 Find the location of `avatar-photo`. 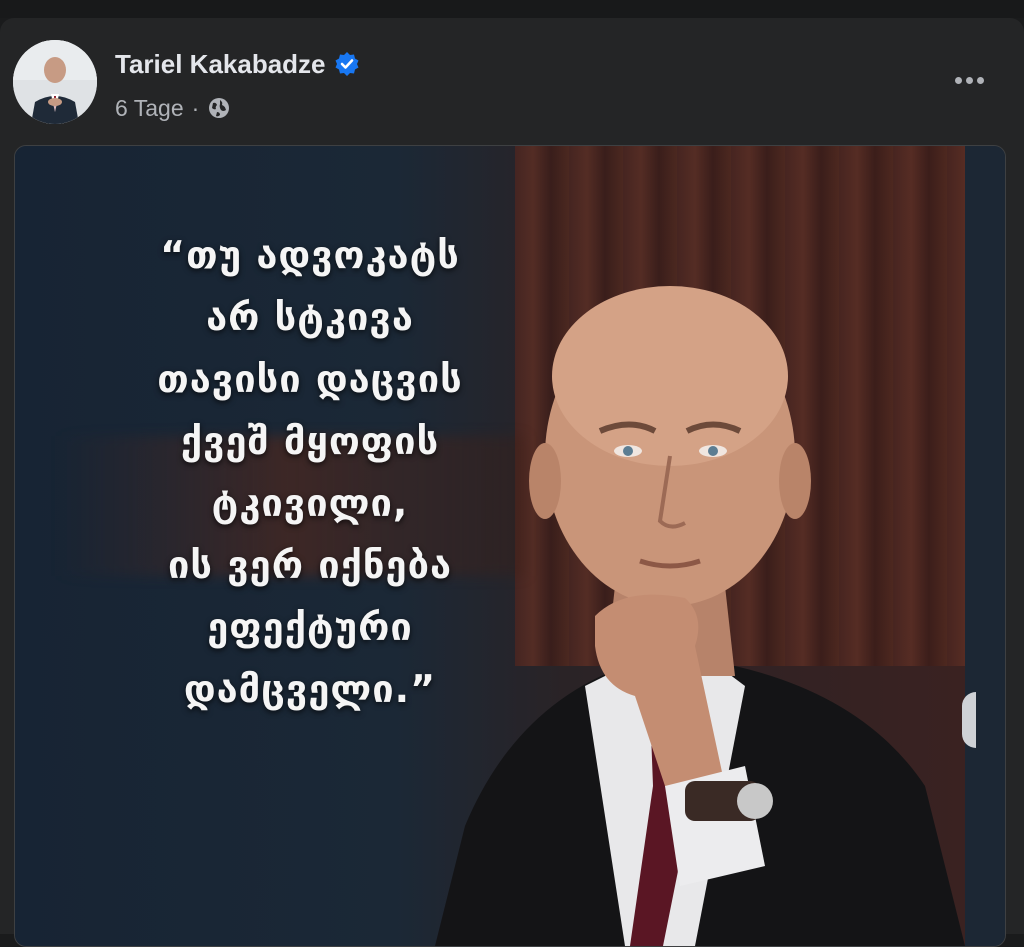

avatar-photo is located at coordinates (55, 82).